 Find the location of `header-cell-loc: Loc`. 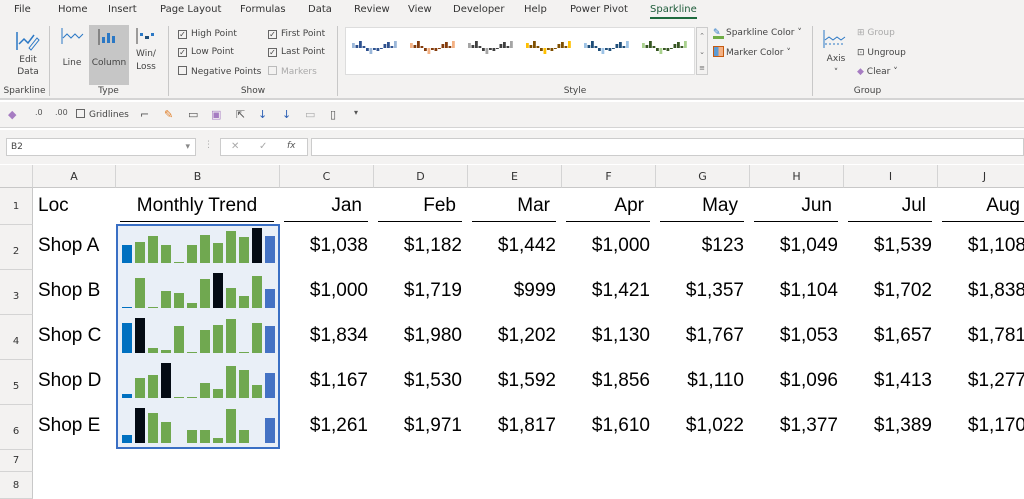

header-cell-loc: Loc is located at coordinates (53, 205).